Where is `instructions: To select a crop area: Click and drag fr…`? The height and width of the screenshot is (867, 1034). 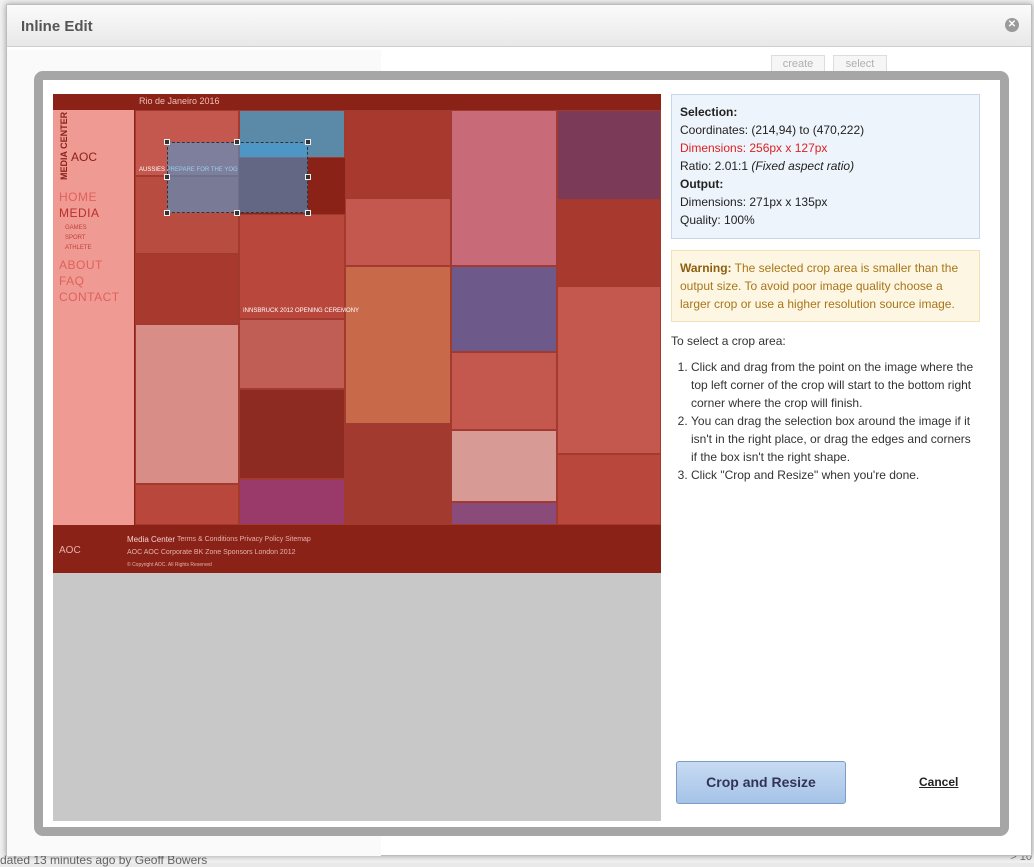 instructions: To select a crop area: Click and drag fr… is located at coordinates (825, 408).